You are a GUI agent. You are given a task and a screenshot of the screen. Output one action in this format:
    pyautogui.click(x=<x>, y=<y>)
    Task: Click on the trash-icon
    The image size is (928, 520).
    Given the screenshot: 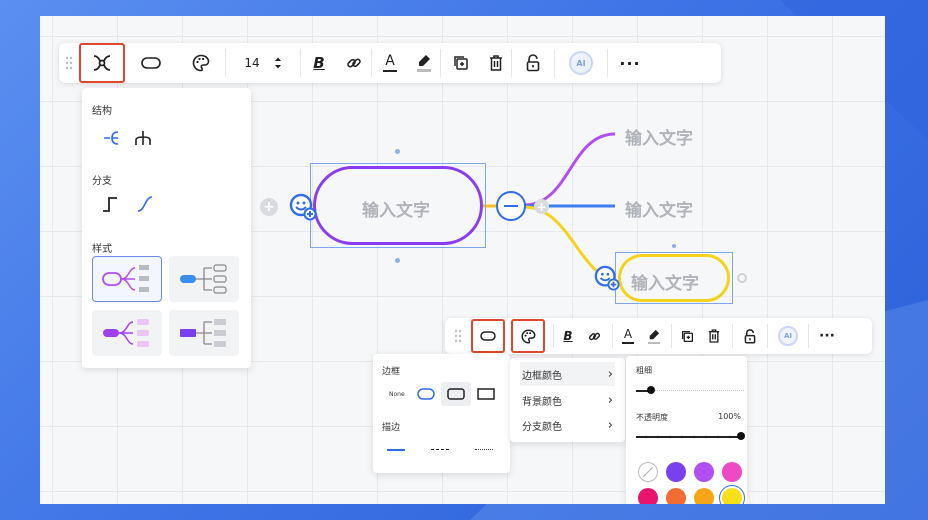 What is the action you would take?
    pyautogui.click(x=496, y=63)
    